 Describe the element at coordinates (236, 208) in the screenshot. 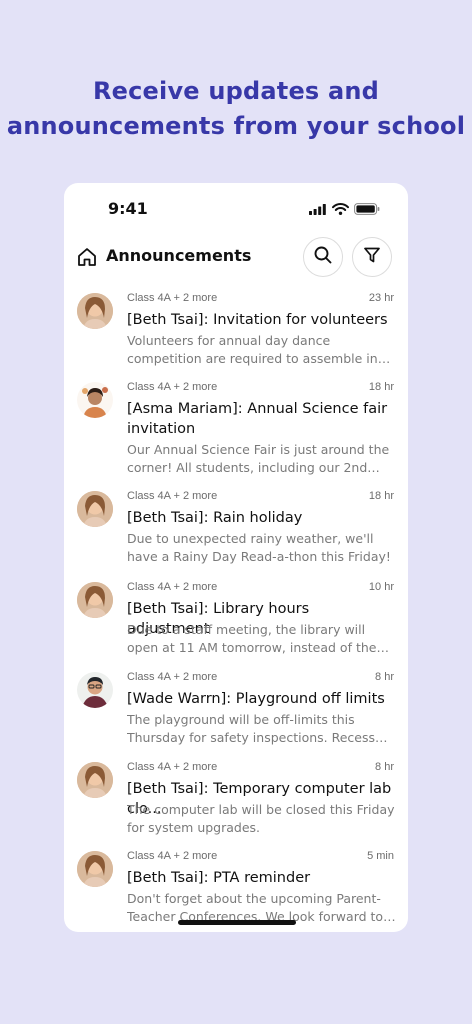

I see `status-bar: 9:41` at that location.